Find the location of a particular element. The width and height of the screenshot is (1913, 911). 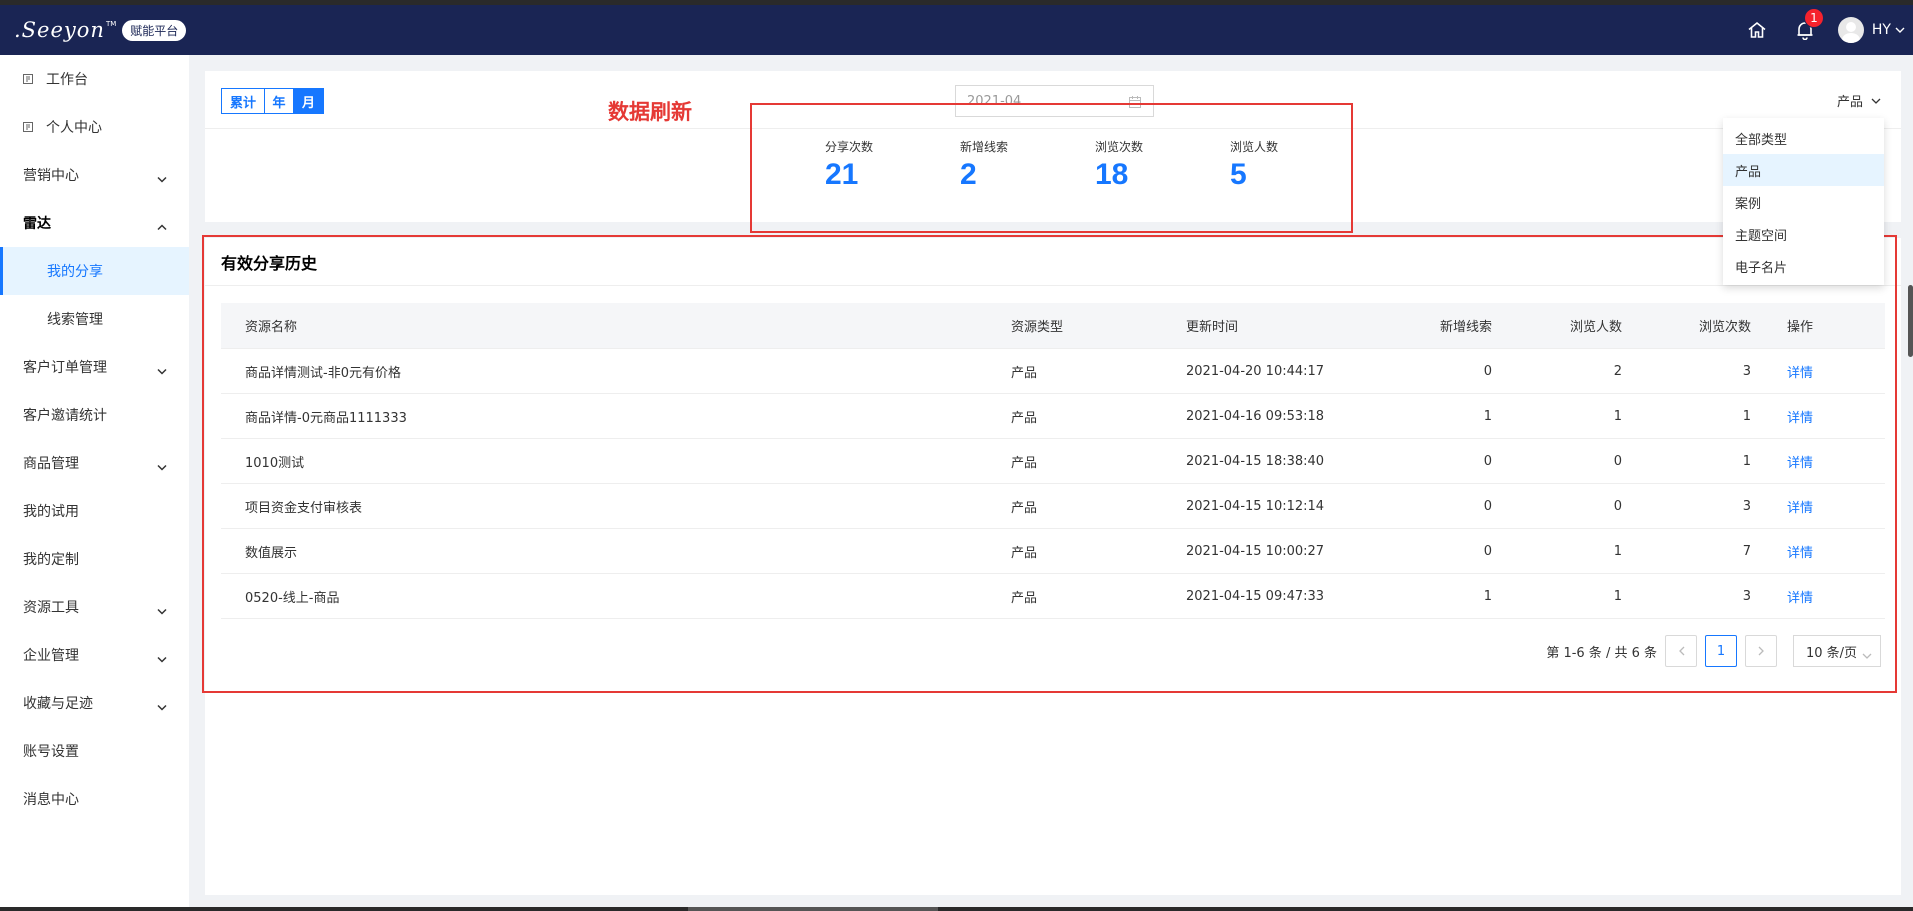

sidebar-item-label: 收藏与足迹 is located at coordinates (58, 704).